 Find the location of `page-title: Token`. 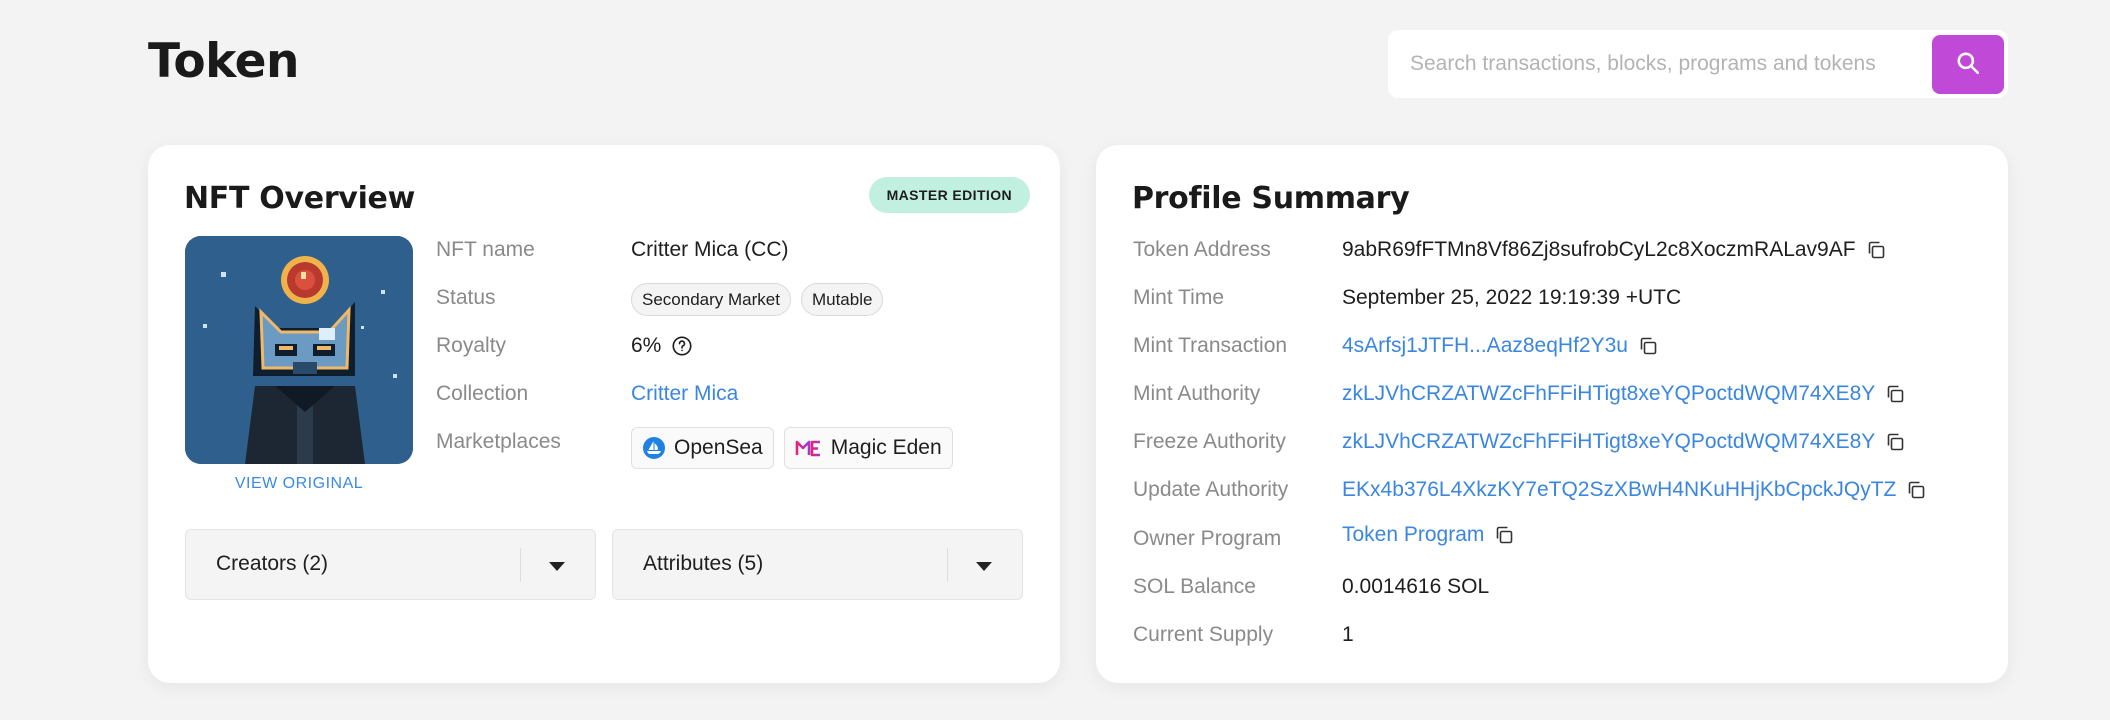

page-title: Token is located at coordinates (223, 61).